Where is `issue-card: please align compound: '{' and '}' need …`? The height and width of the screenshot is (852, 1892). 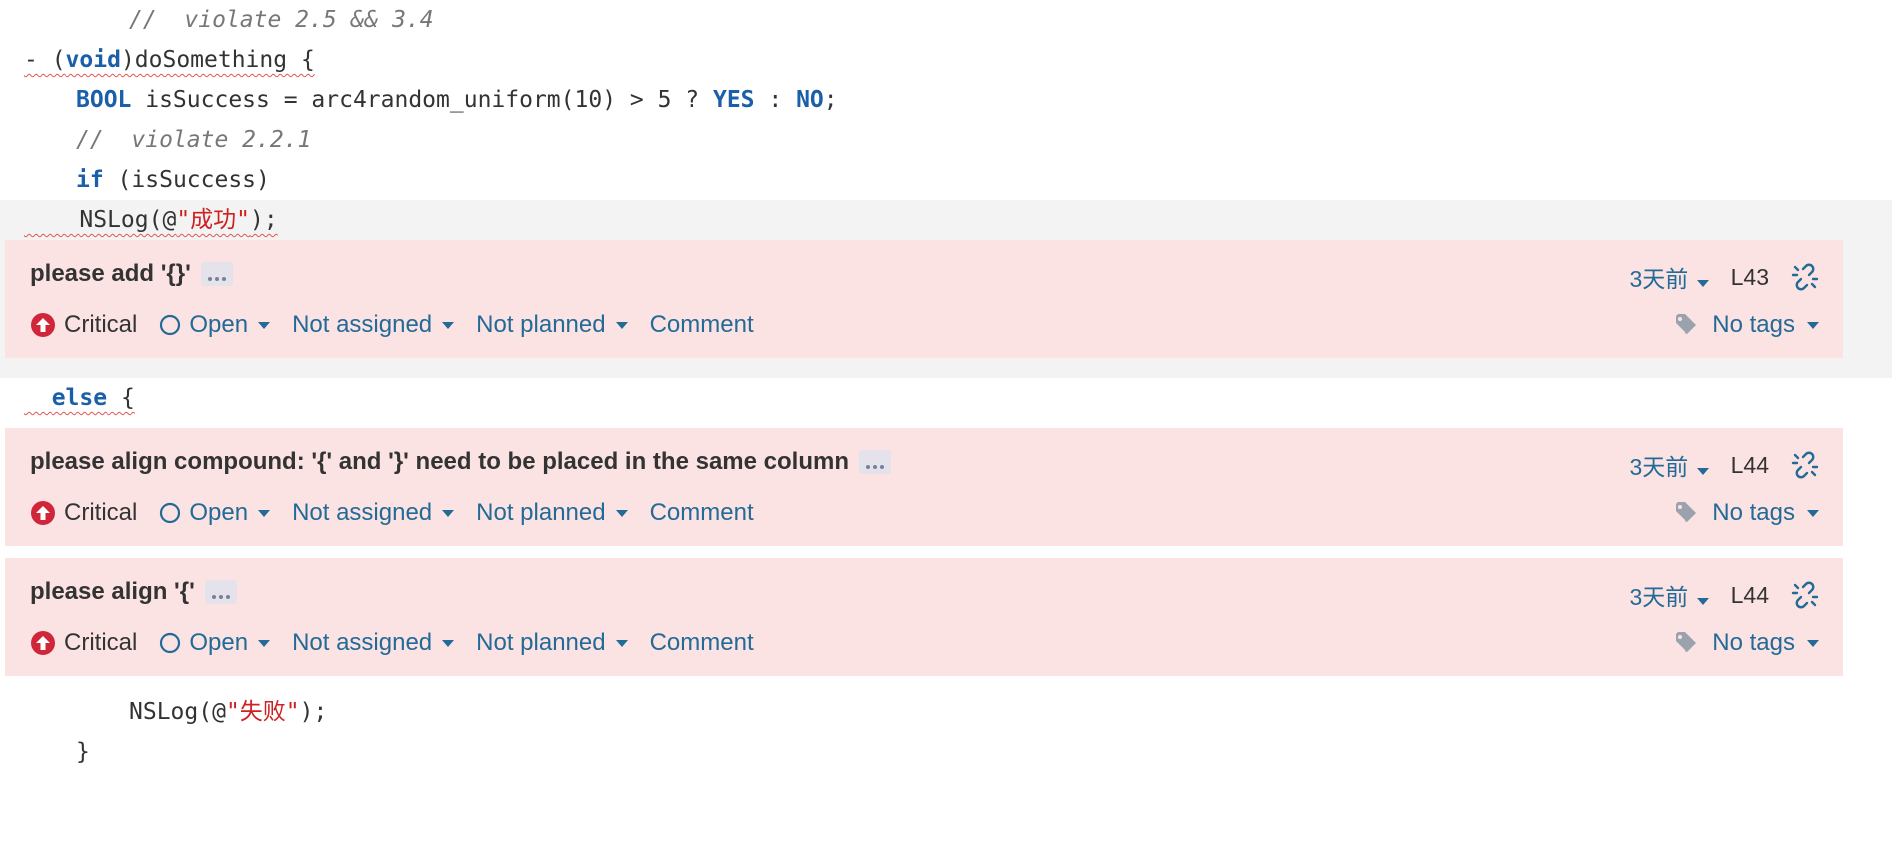 issue-card: please align compound: '{' and '}' need … is located at coordinates (924, 487).